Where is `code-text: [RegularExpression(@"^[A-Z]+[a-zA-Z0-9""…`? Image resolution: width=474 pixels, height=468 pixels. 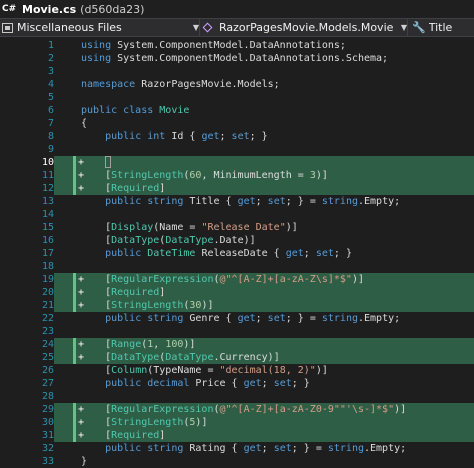
code-text: [RegularExpression(@"^[A-Z]+[a-zA-Z0-9""… is located at coordinates (243, 409).